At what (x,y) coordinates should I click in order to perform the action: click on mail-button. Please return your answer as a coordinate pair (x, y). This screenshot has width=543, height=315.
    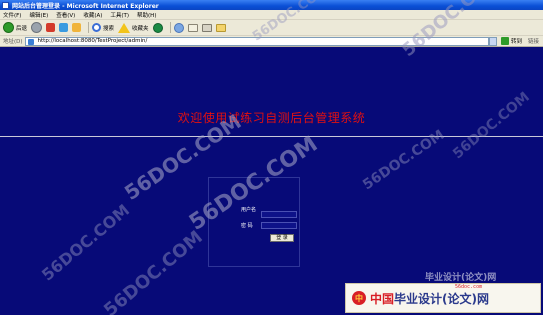
    Looking at the image, I should click on (192, 28).